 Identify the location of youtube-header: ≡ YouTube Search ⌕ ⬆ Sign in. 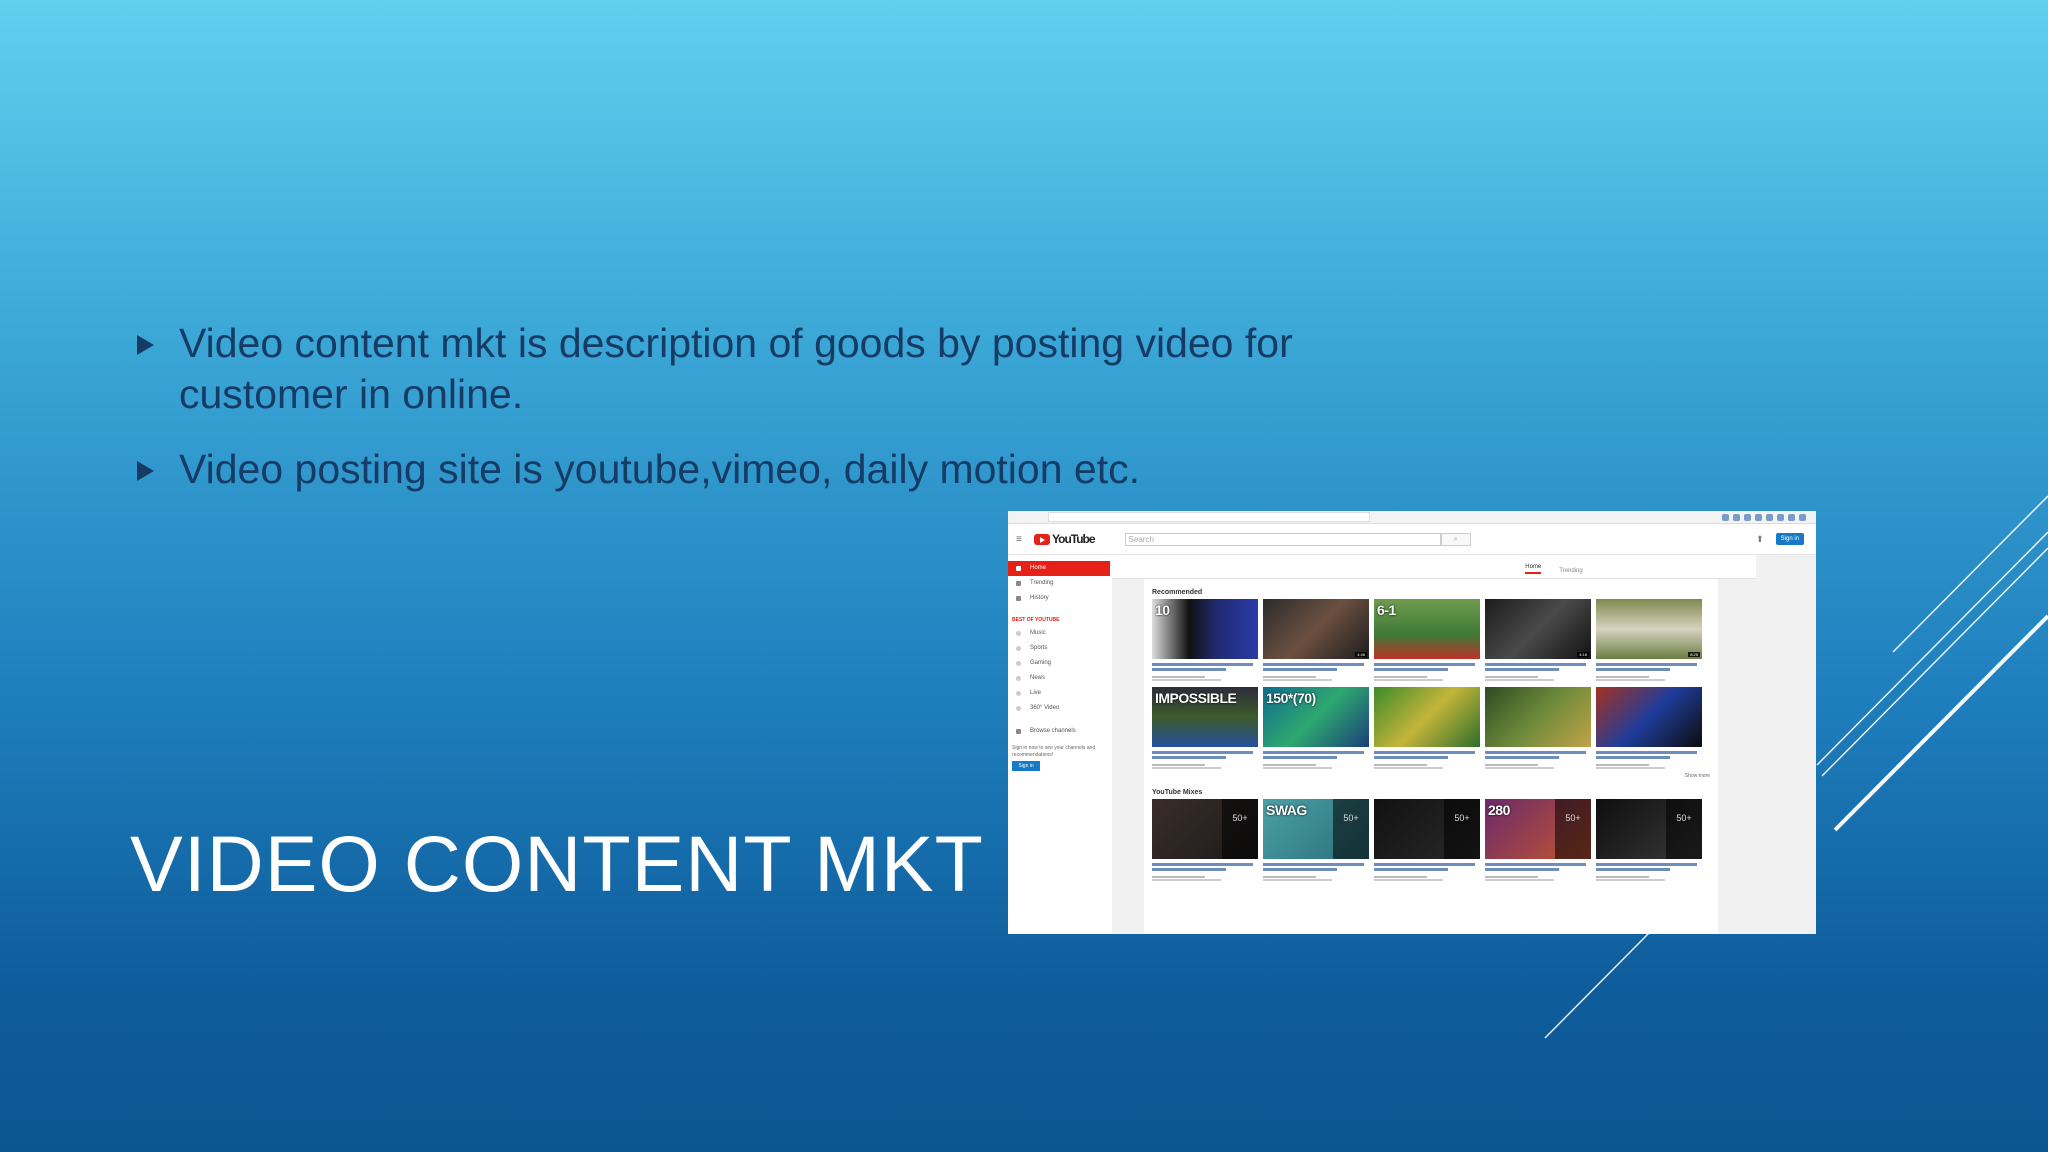
(1412, 539).